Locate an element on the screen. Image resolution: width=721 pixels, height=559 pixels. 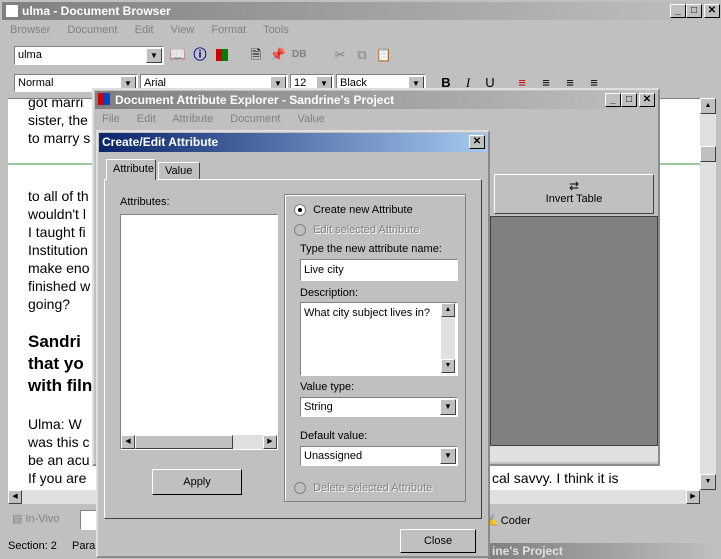
explorer-app-icon is located at coordinates (104, 99).